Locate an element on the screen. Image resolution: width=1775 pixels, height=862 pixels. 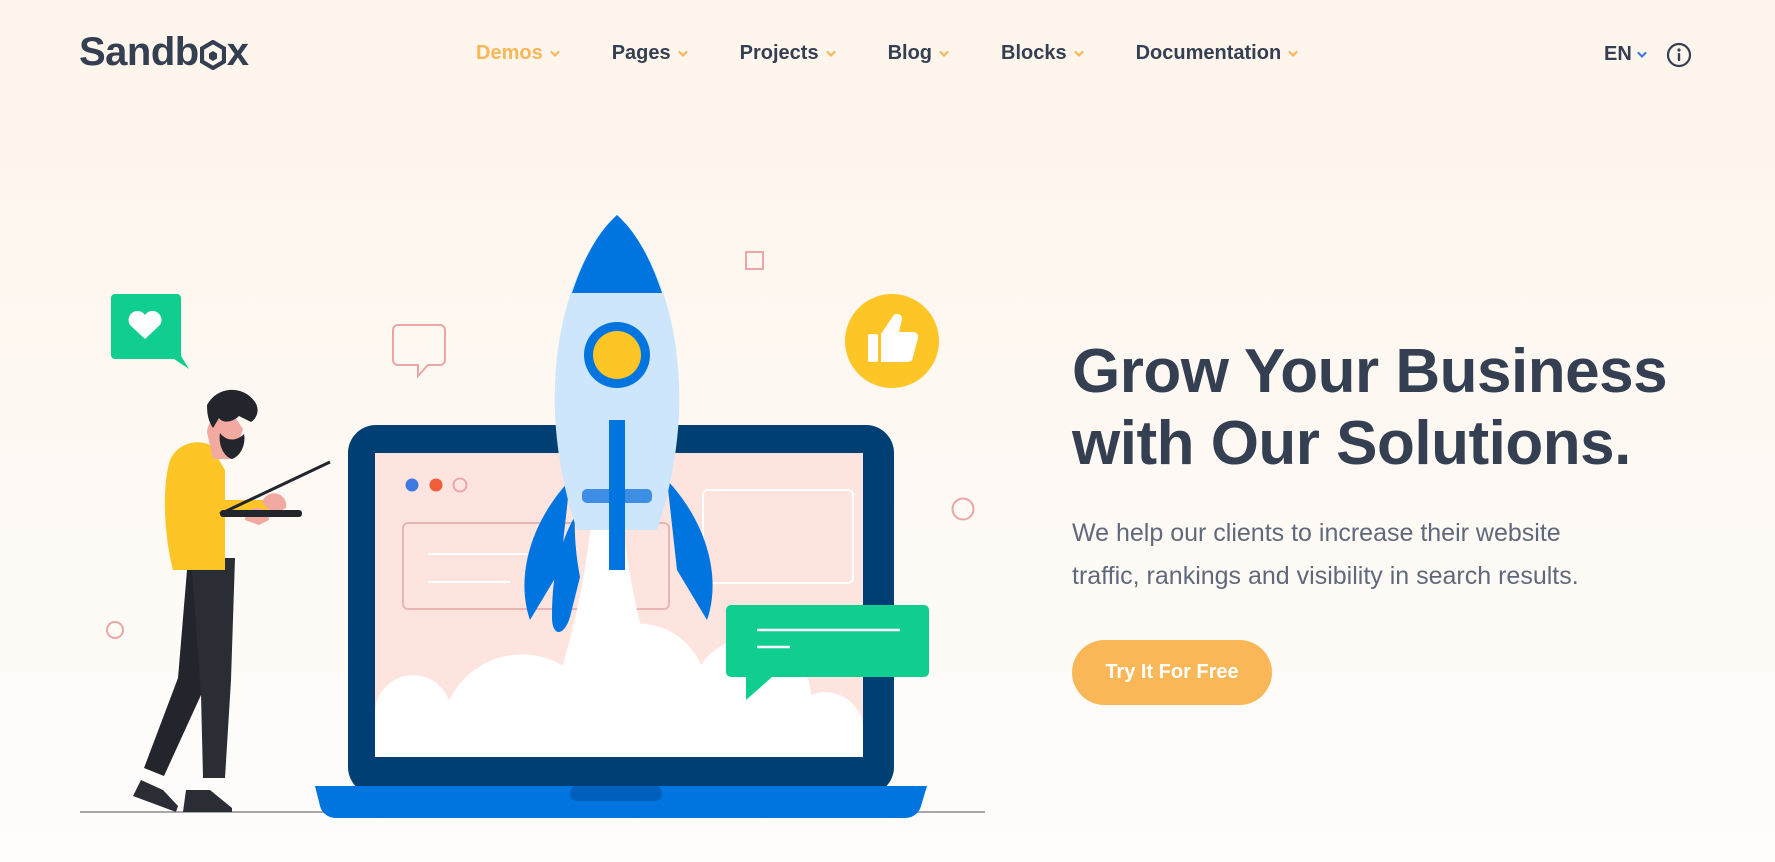
deco-square is located at coordinates (754, 260).